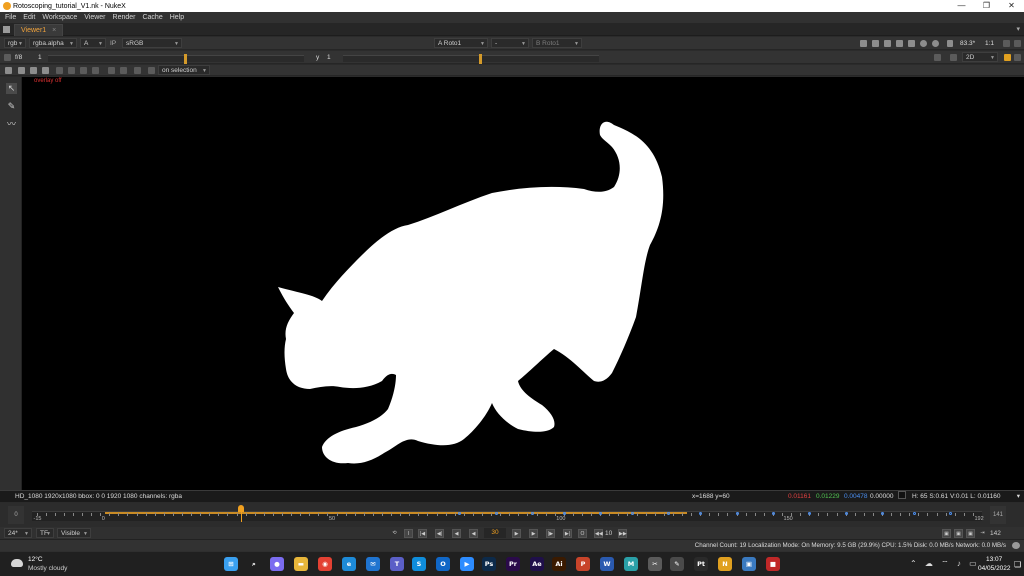  I want to click on zoom-level: 83.3*, so click(967, 43).